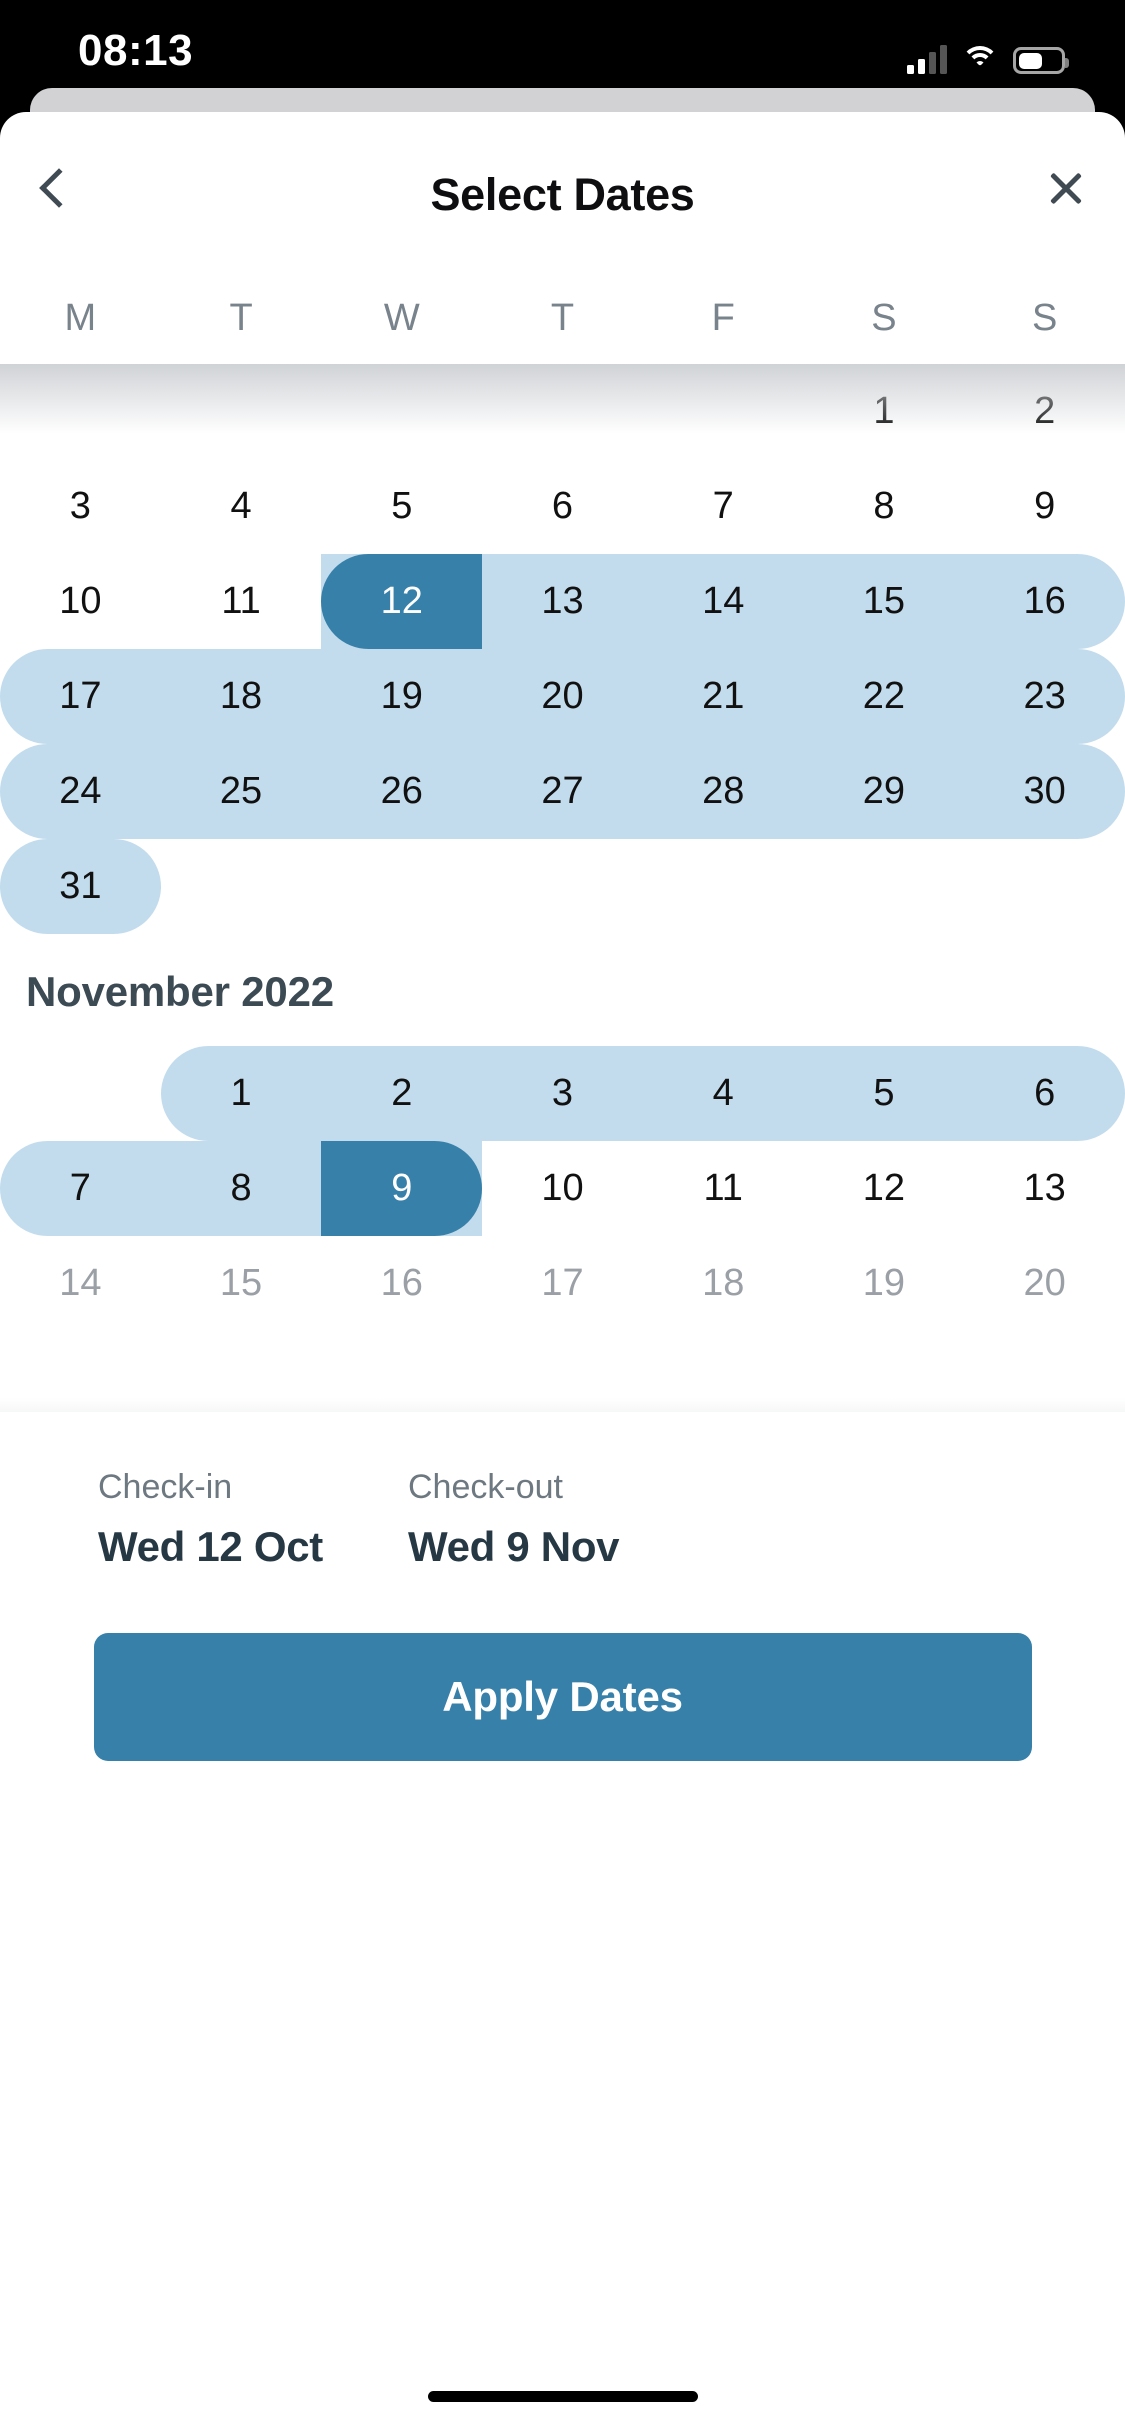 The image size is (1125, 2436). Describe the element at coordinates (80, 886) in the screenshot. I see `calendar-day-cell: 31` at that location.